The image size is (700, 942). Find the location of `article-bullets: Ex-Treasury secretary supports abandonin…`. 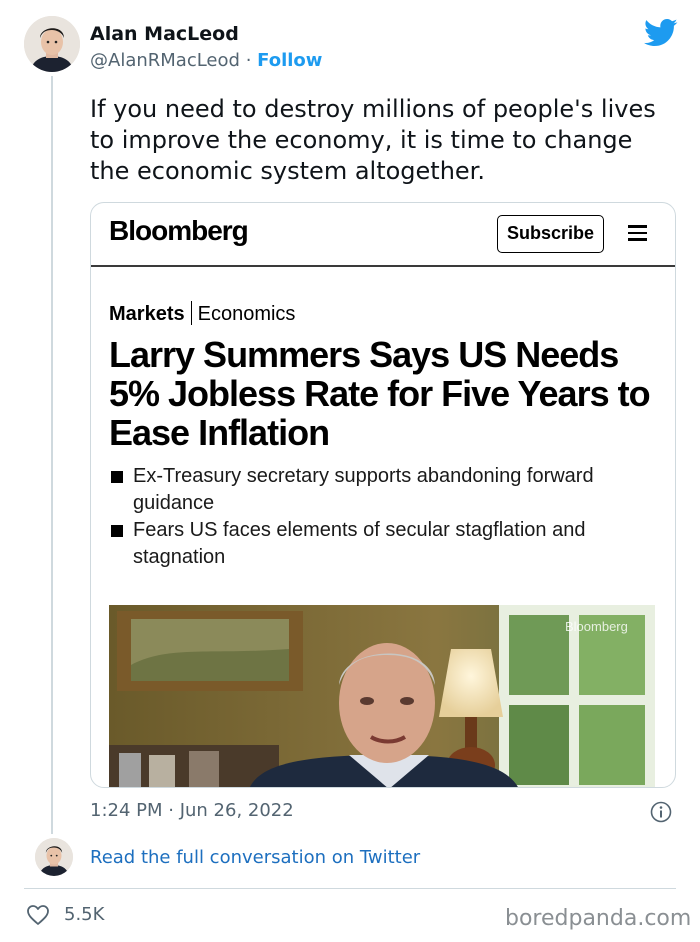

article-bullets: Ex-Treasury secretary supports abandonin… is located at coordinates (384, 517).